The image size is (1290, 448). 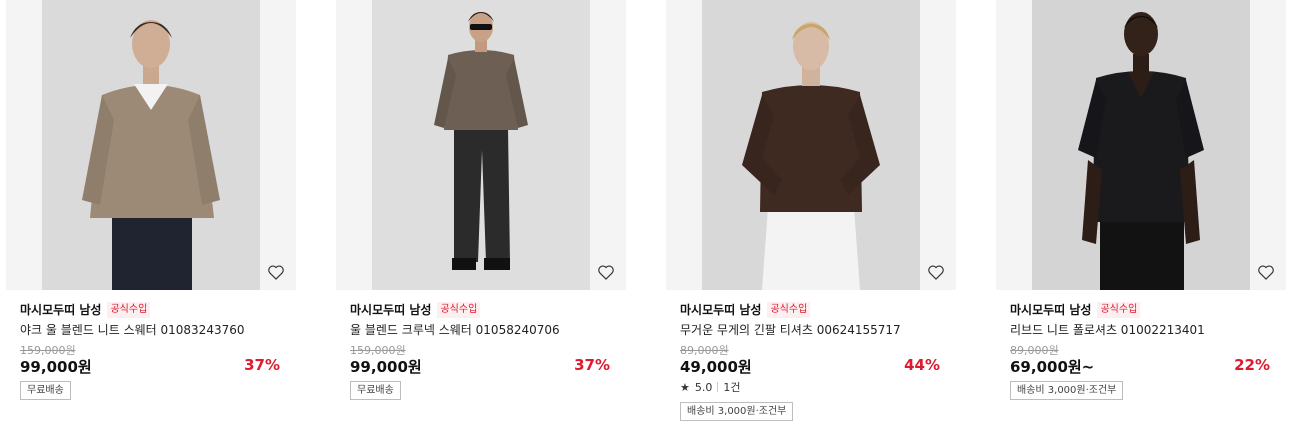 I want to click on rating-score: 5.0, so click(x=703, y=387).